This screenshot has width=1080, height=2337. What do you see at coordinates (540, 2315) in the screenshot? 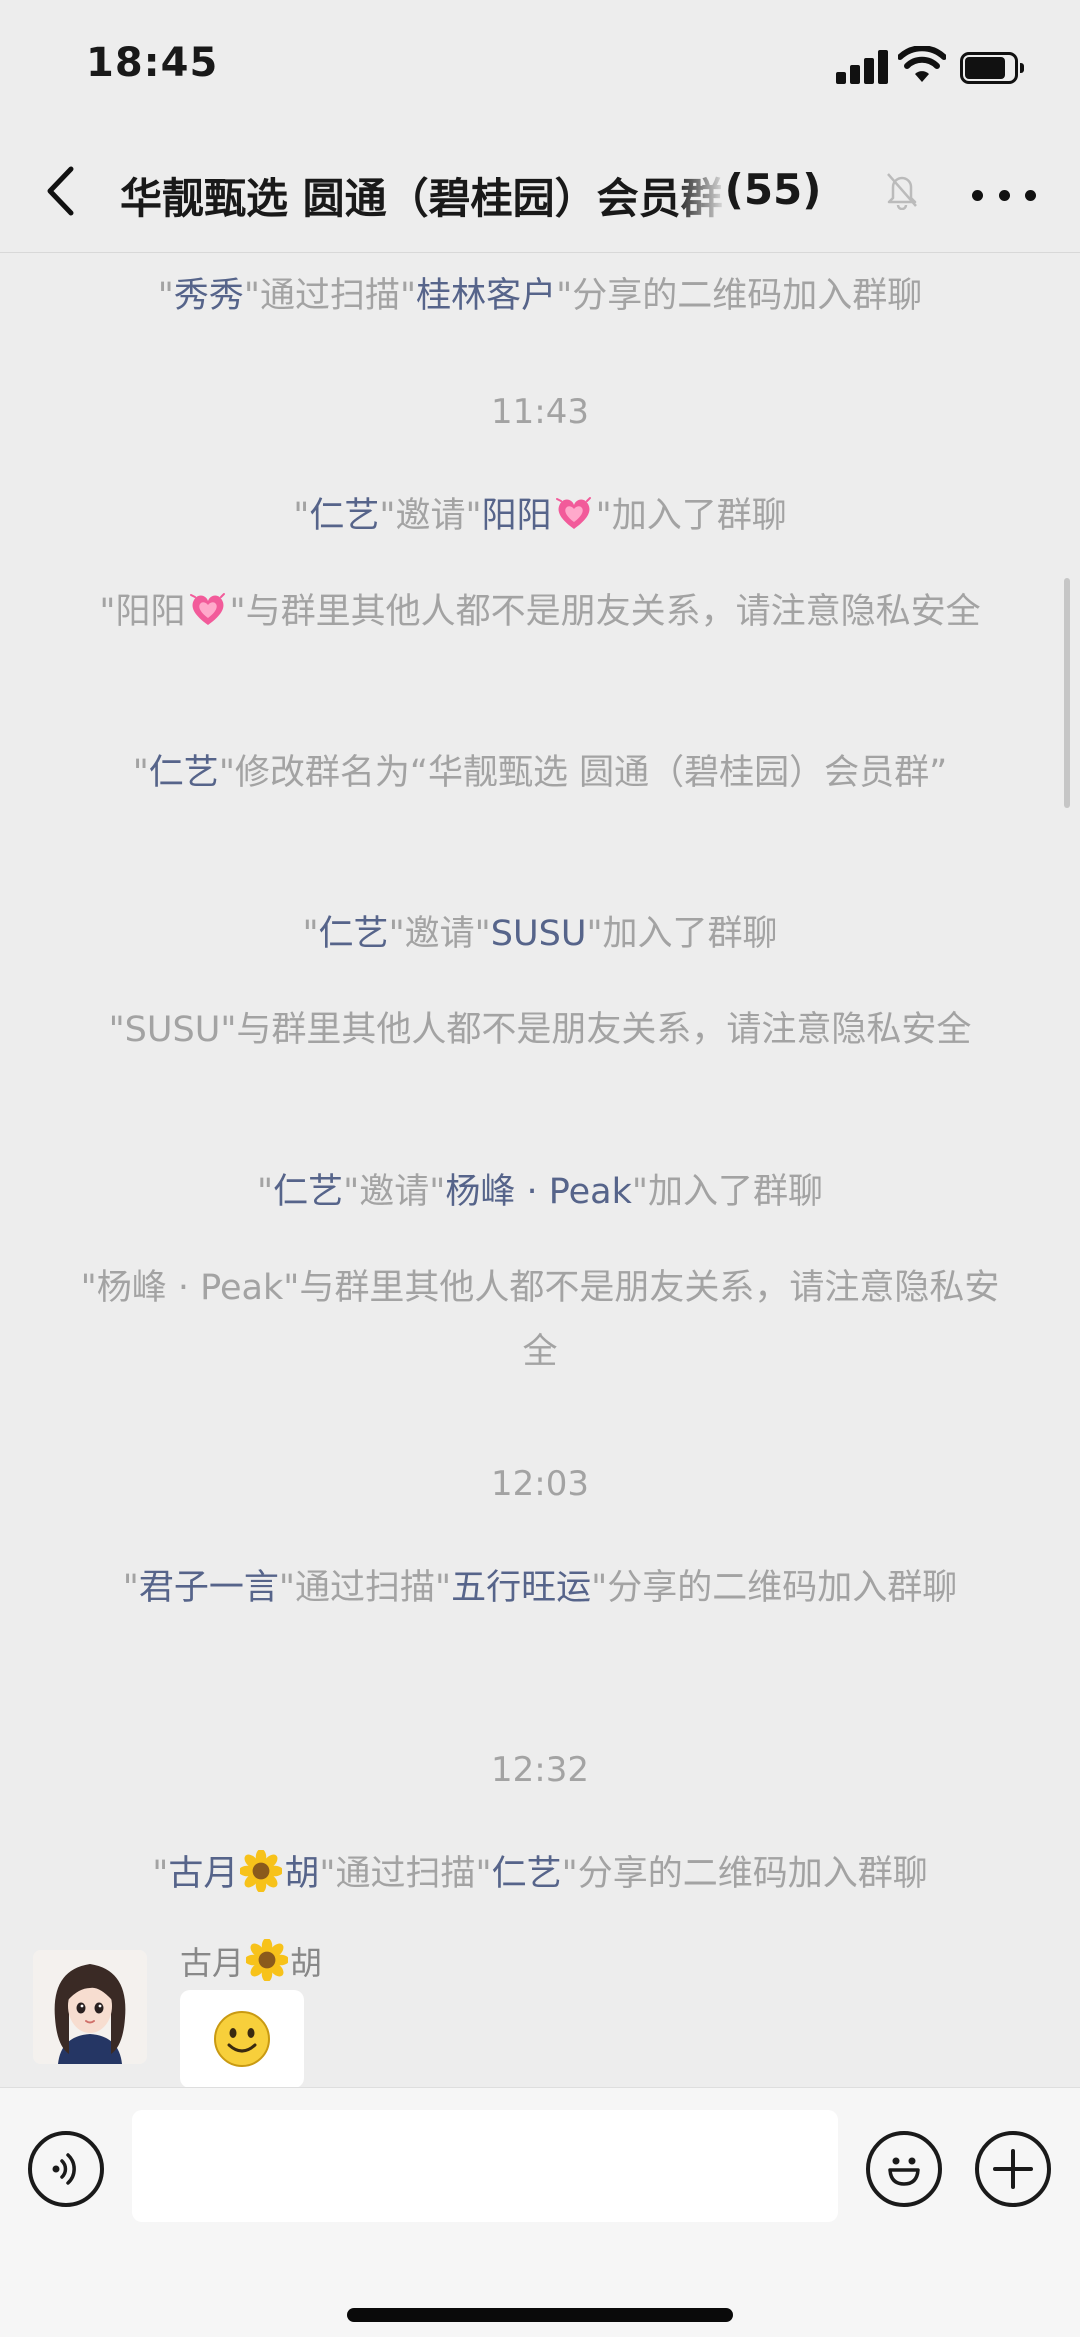
I see `home-indicator` at bounding box center [540, 2315].